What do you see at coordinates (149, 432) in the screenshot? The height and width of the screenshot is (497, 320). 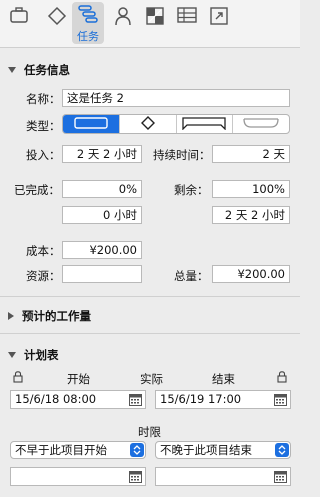 I see `deadline-label: 时限` at bounding box center [149, 432].